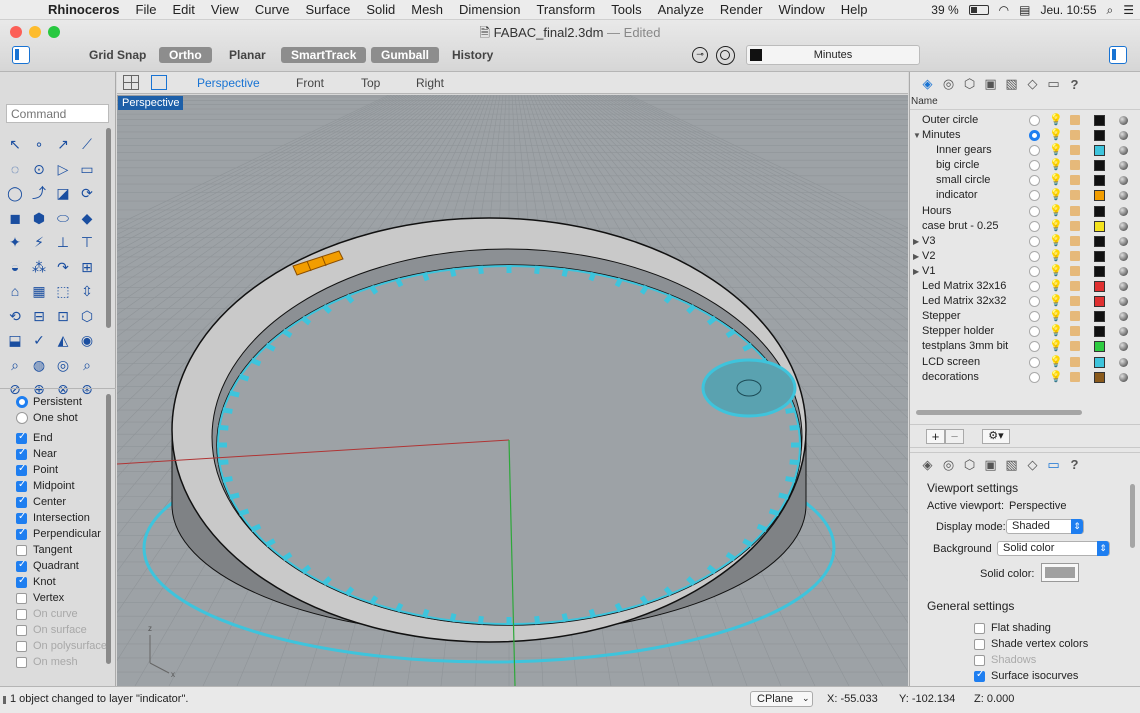  I want to click on layer-row: big circle 💡, so click(1025, 165).